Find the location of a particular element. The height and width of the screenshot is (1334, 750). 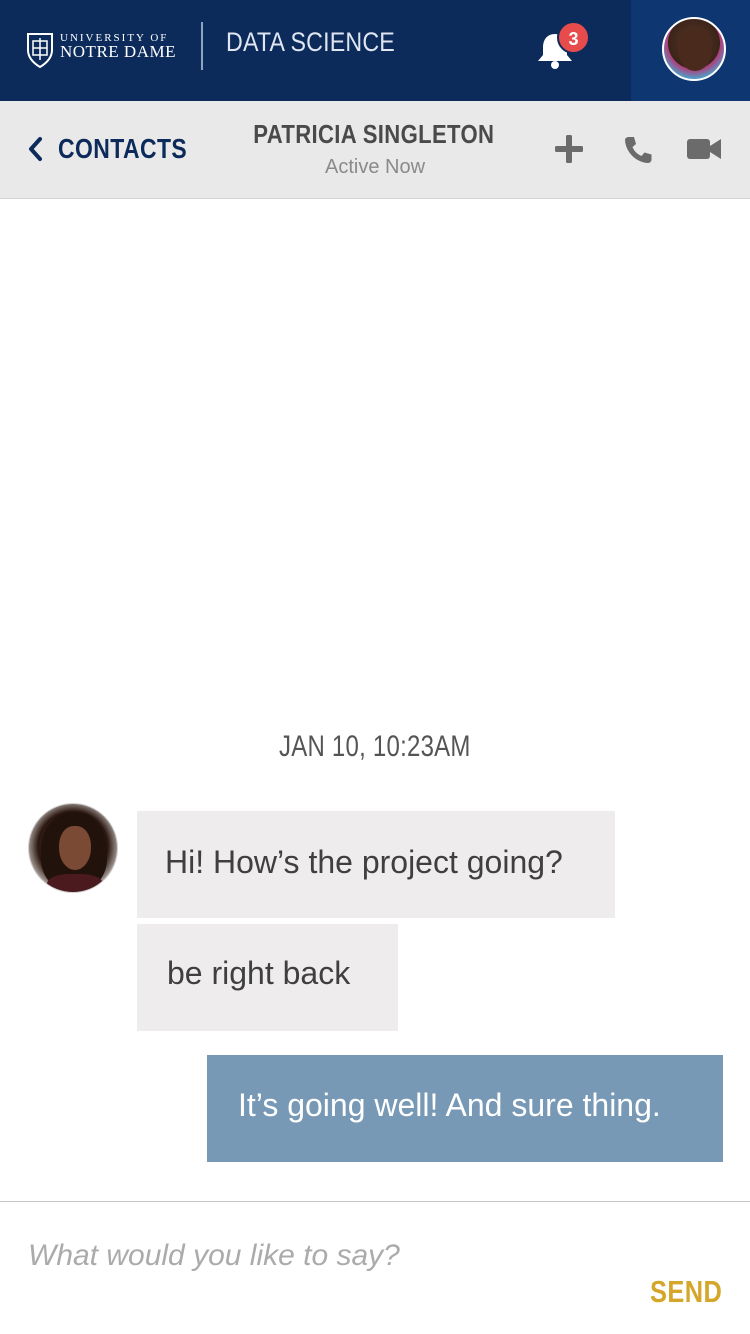

incoming-message-bubble: Hi! How’s the project going? is located at coordinates (376, 864).